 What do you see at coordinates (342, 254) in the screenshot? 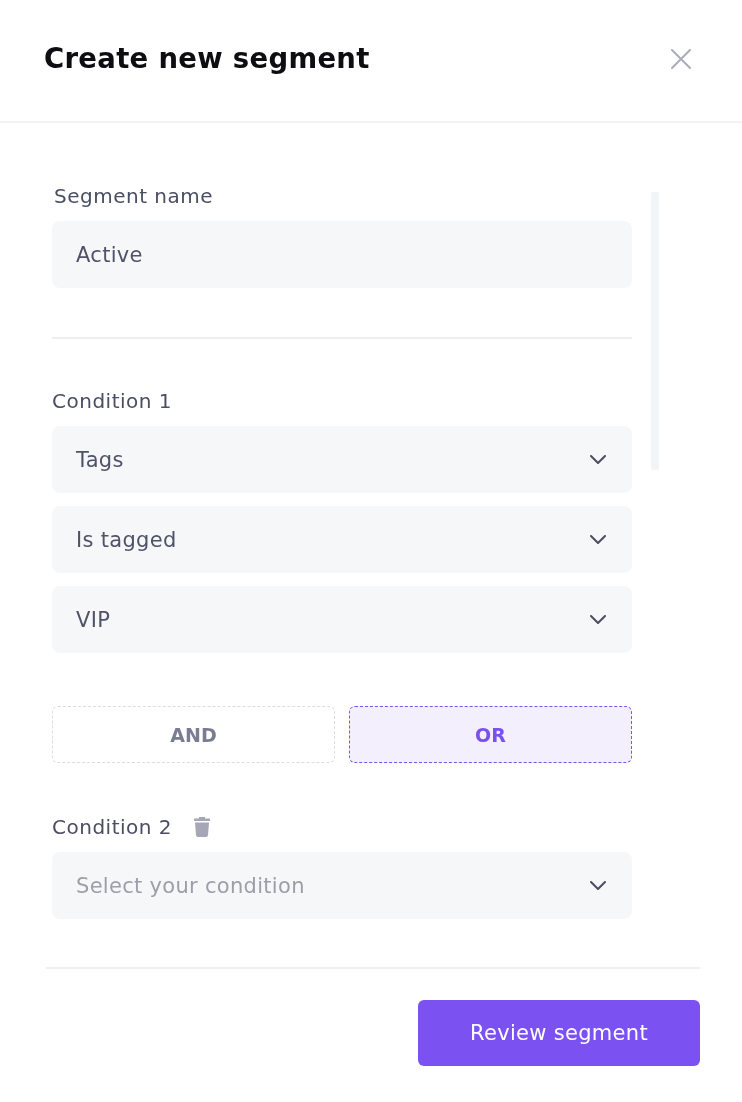
I see `text-input-field: Active` at bounding box center [342, 254].